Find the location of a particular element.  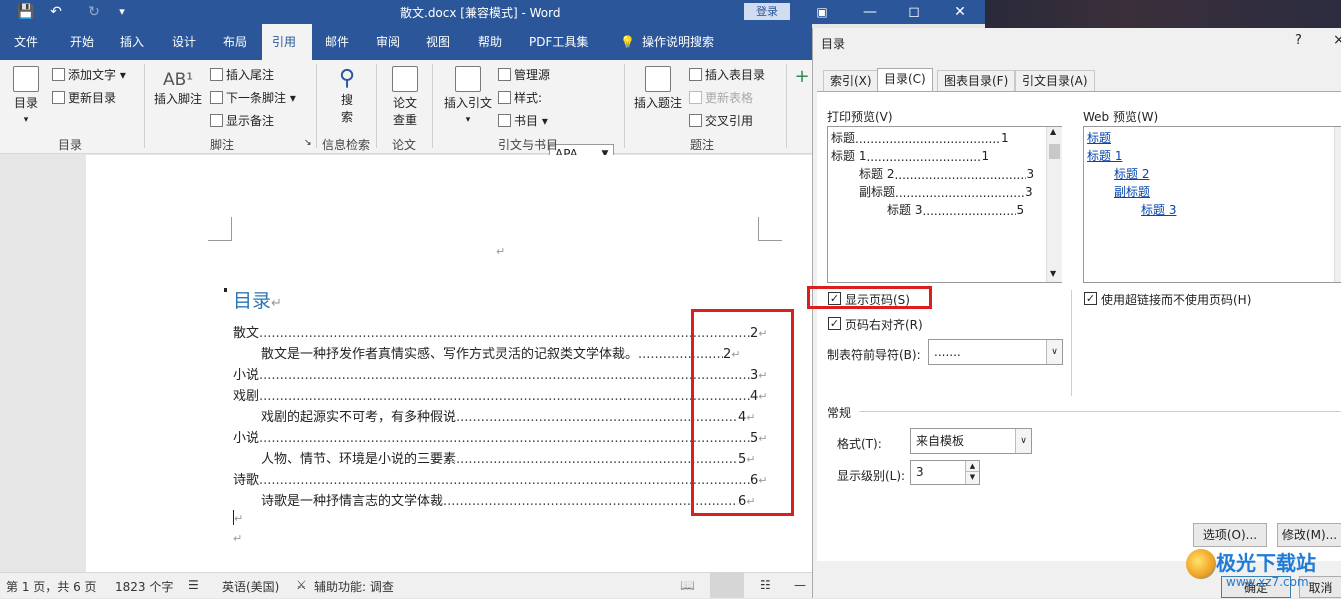

customize-toolbar-icon: ▾ is located at coordinates (122, 12).